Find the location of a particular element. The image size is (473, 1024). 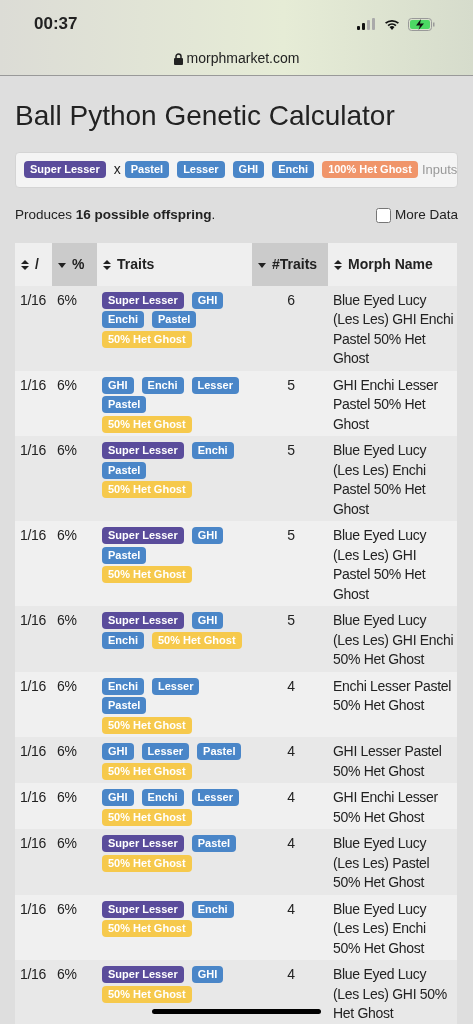

lock-icon is located at coordinates (178, 58).